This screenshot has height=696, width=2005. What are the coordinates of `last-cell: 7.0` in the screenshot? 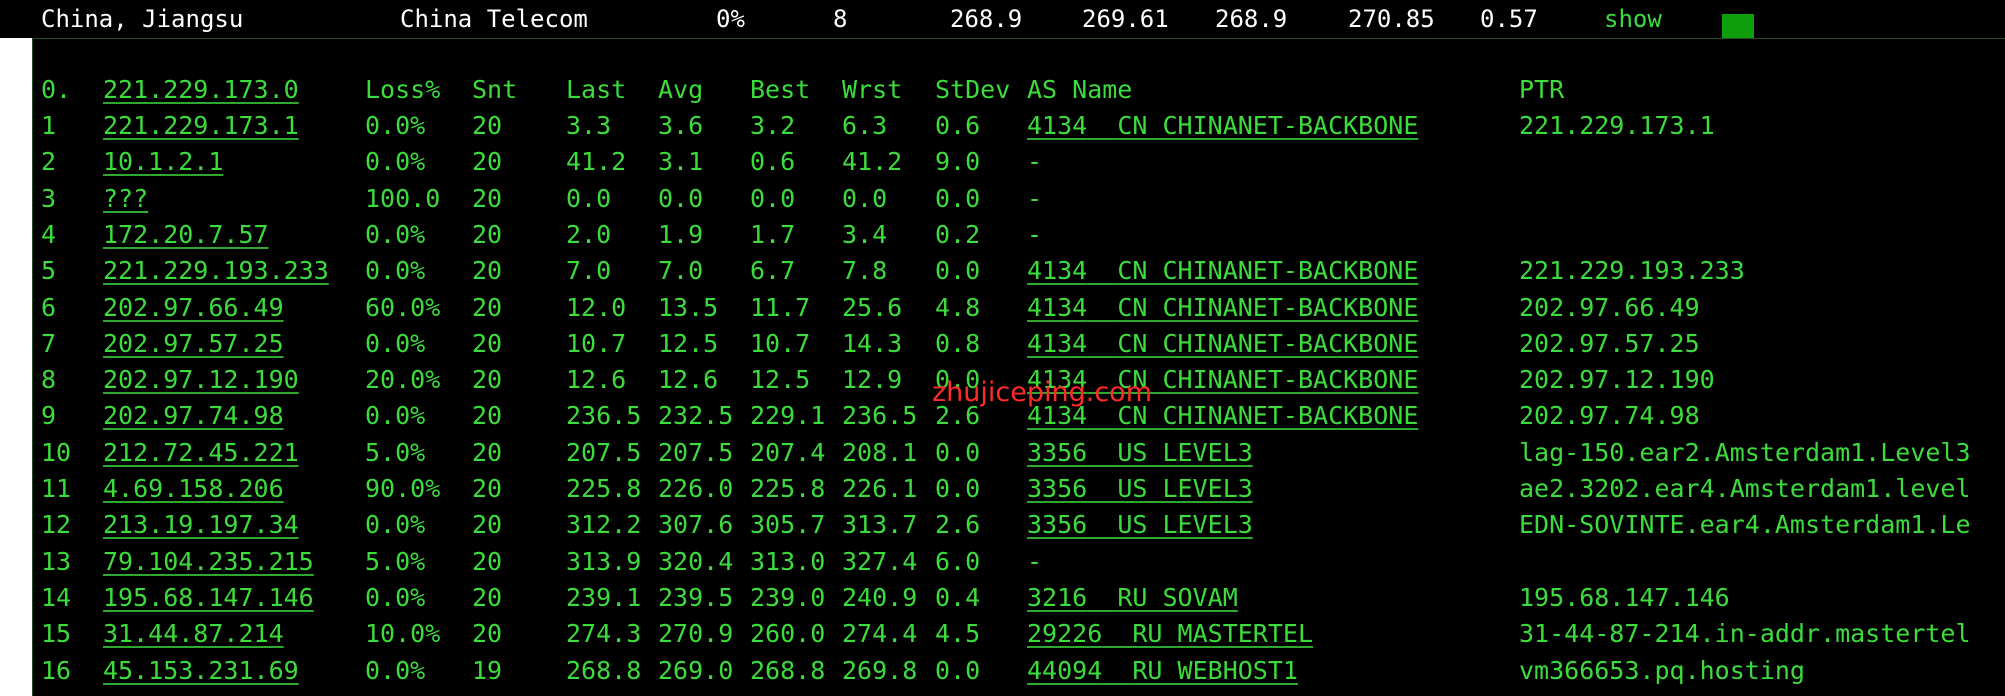 It's located at (589, 271).